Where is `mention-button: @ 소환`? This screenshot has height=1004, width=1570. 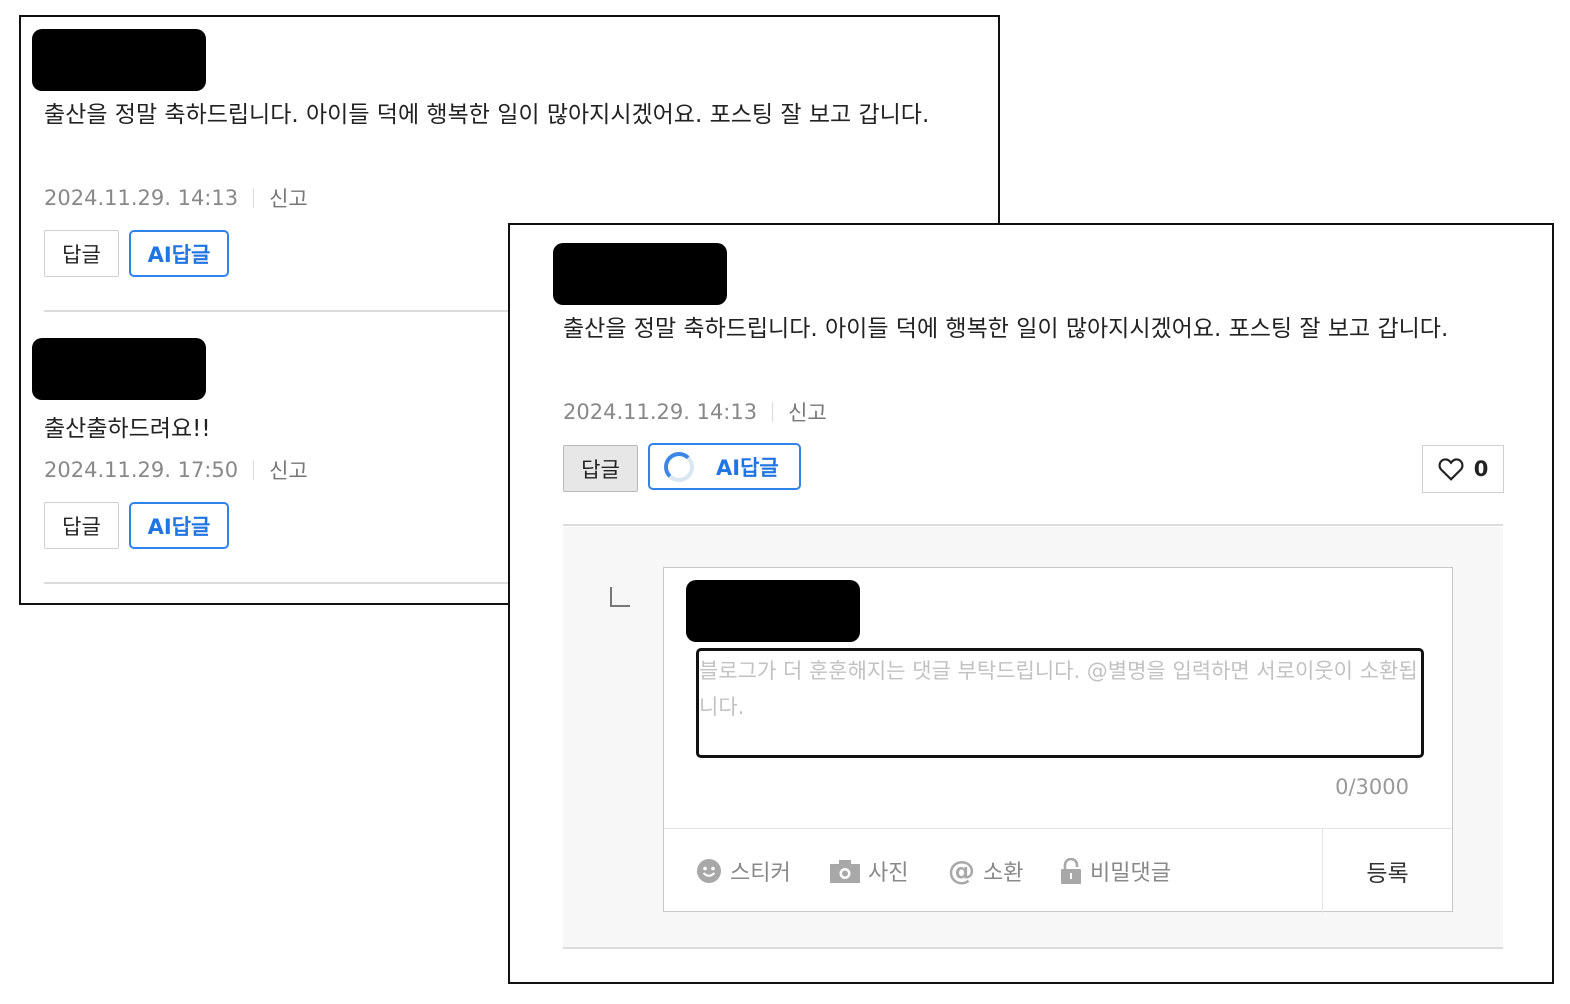 mention-button: @ 소환 is located at coordinates (985, 871).